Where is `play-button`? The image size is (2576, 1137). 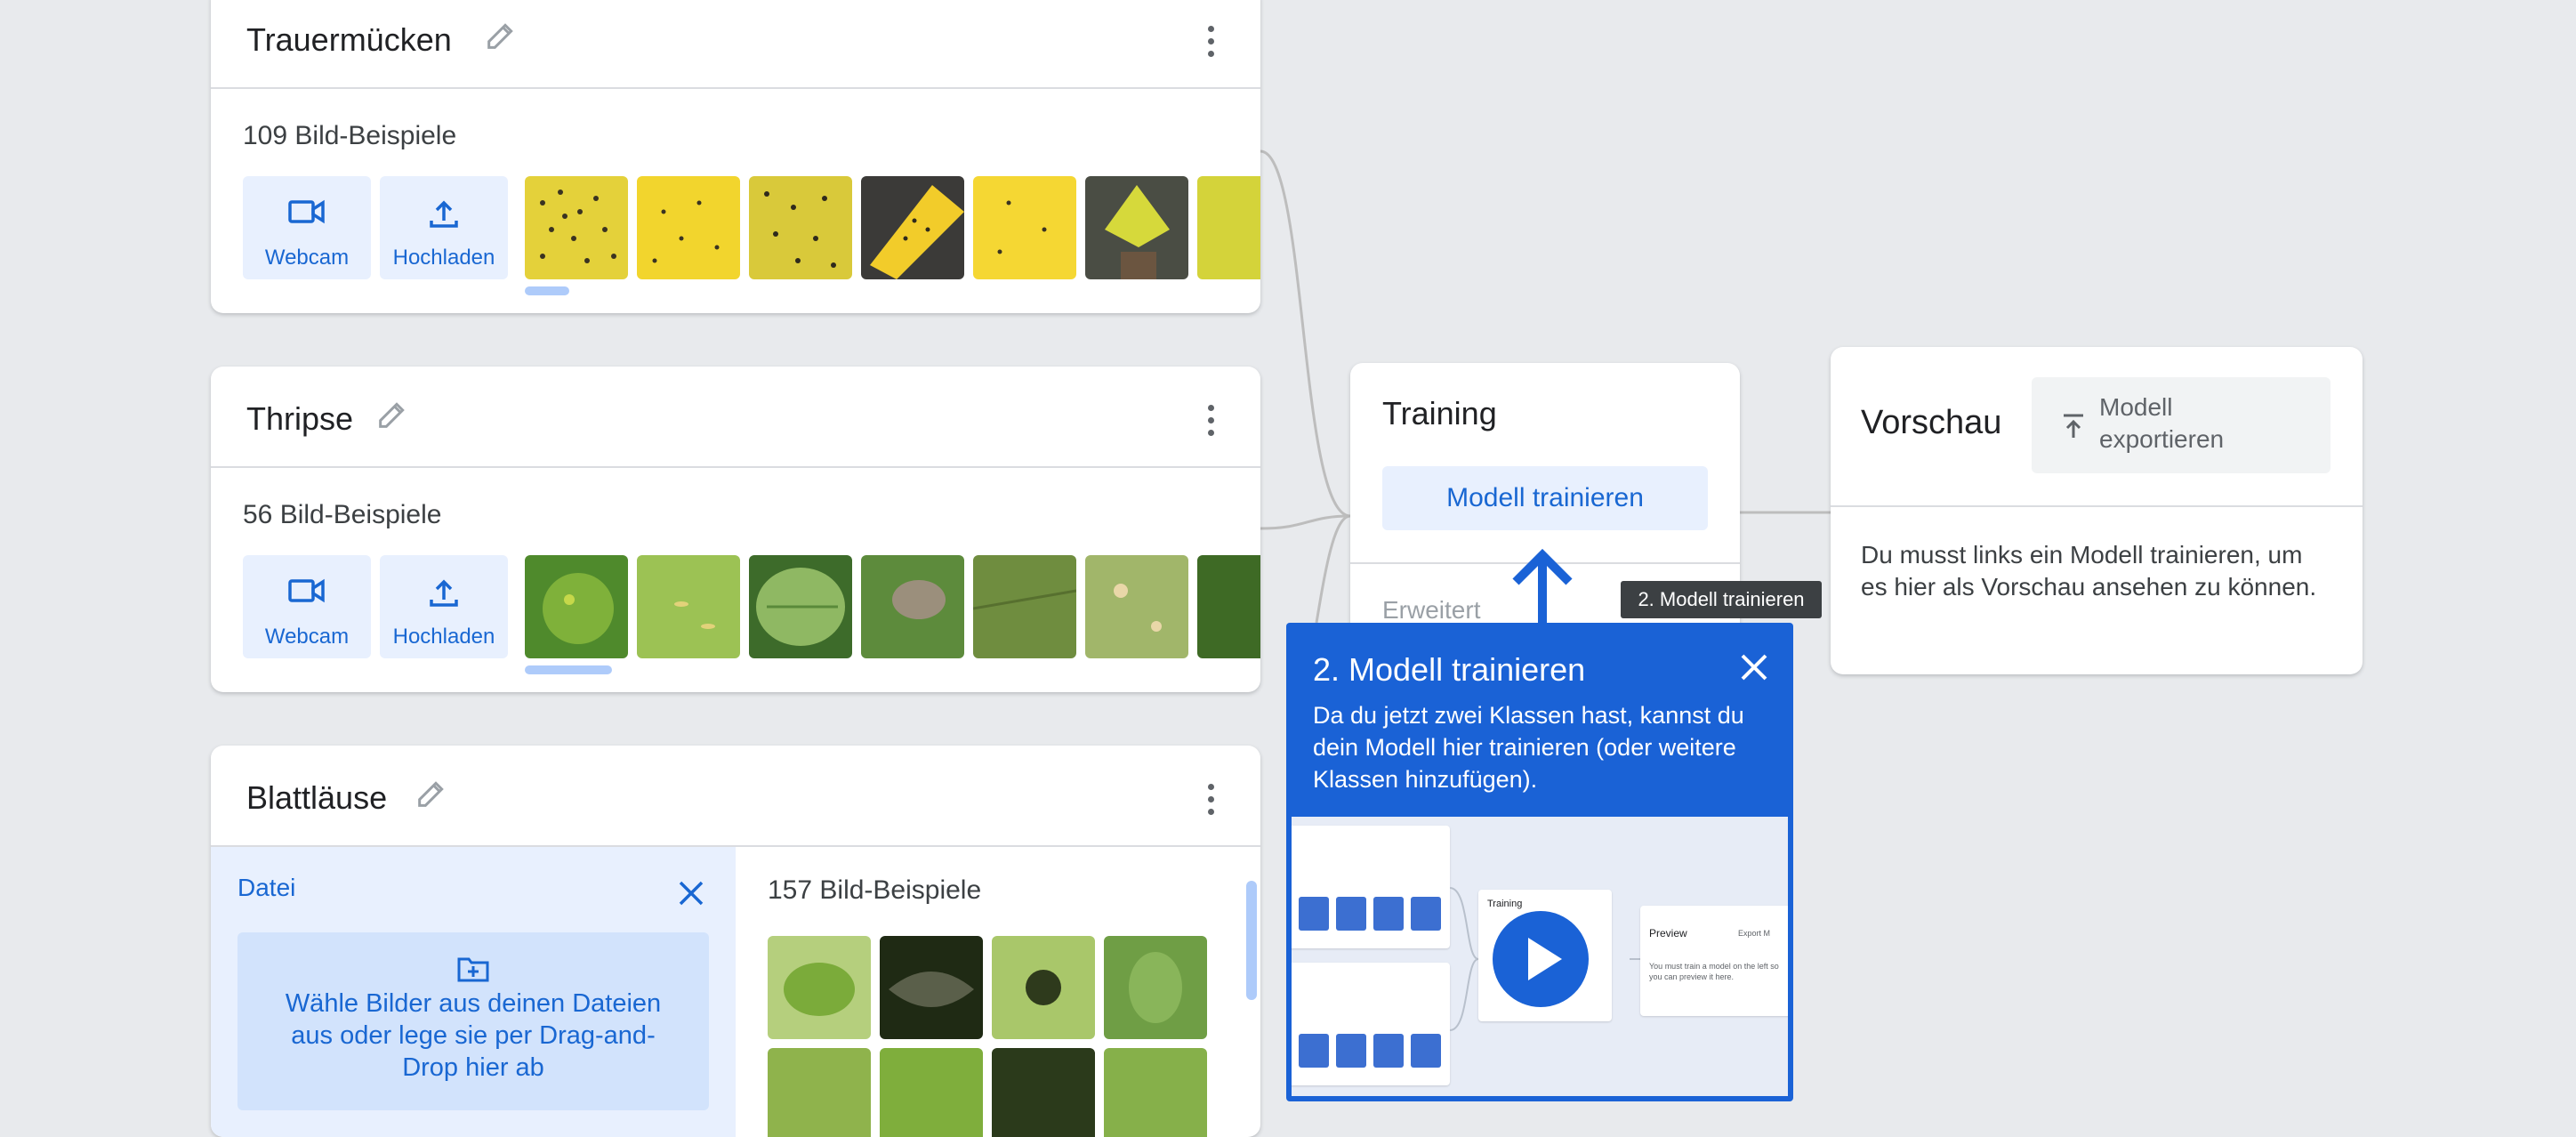 play-button is located at coordinates (1541, 959).